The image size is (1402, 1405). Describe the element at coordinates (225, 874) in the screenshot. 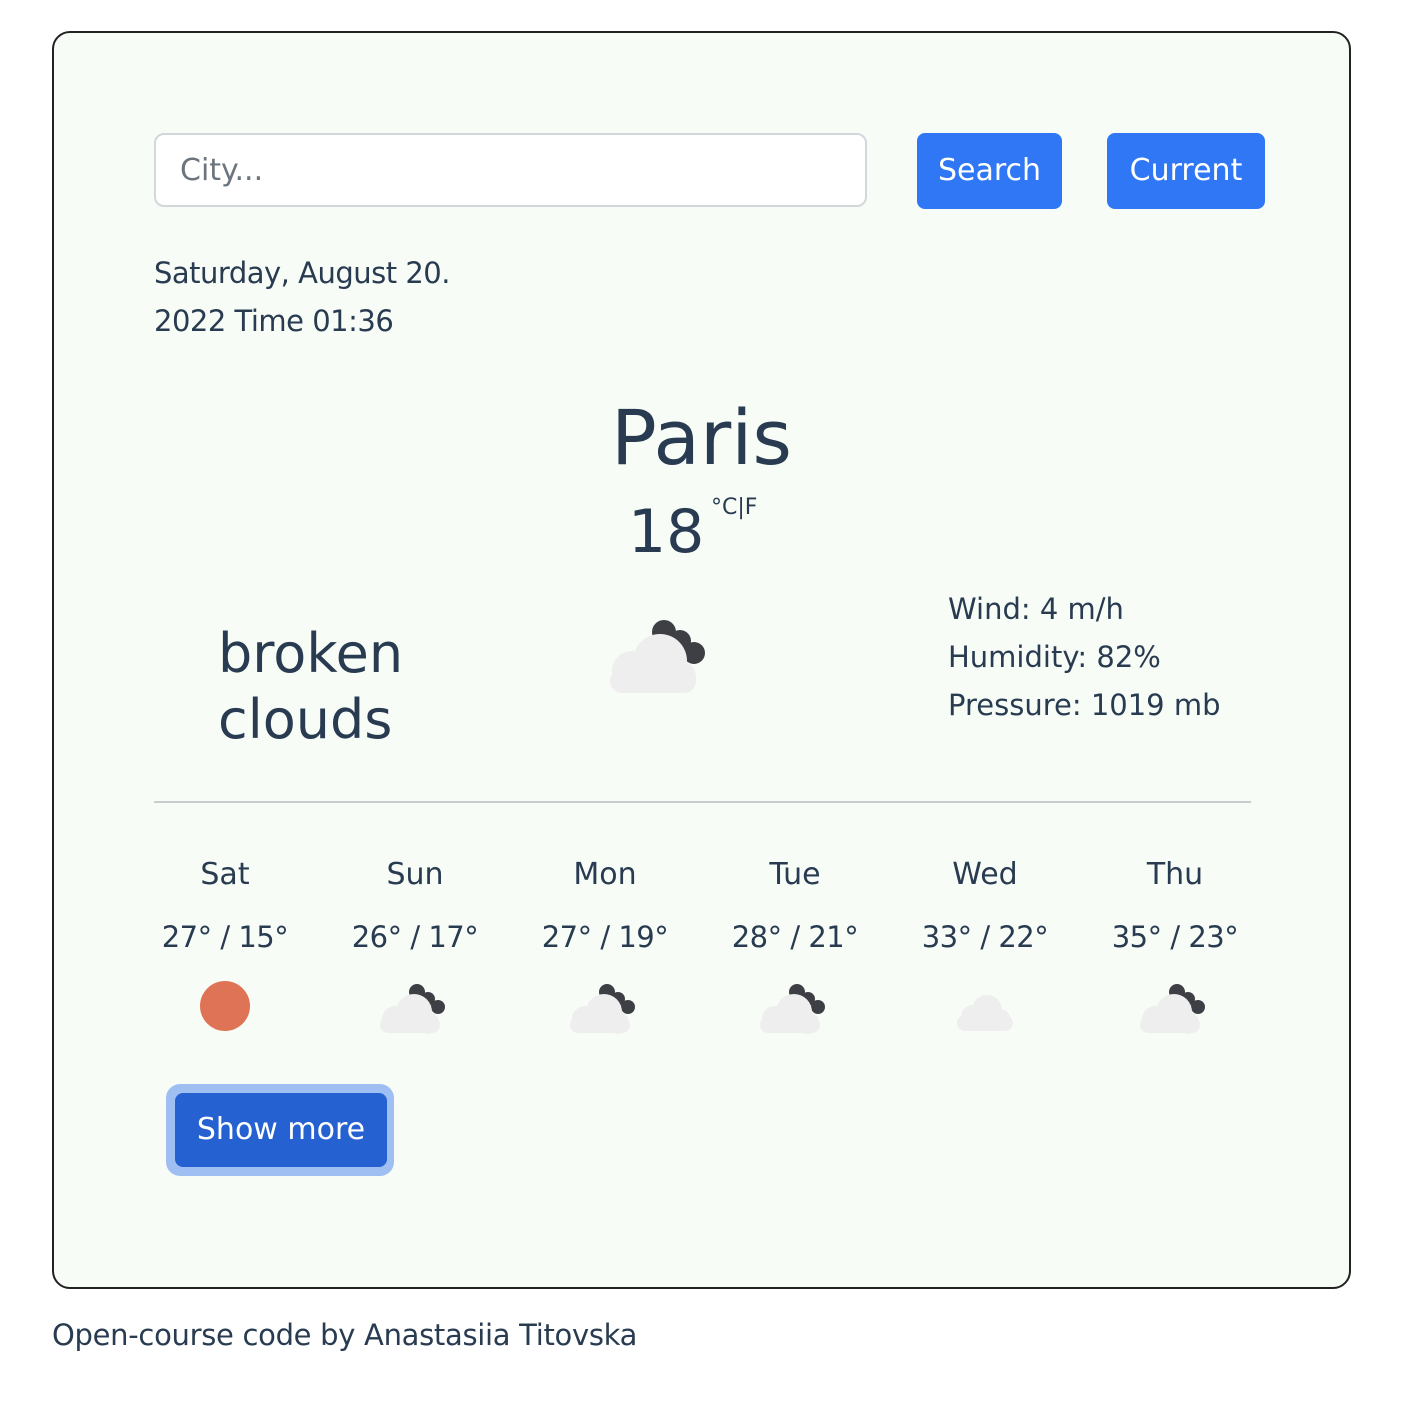

I see `forecast-day-name: Sat` at that location.